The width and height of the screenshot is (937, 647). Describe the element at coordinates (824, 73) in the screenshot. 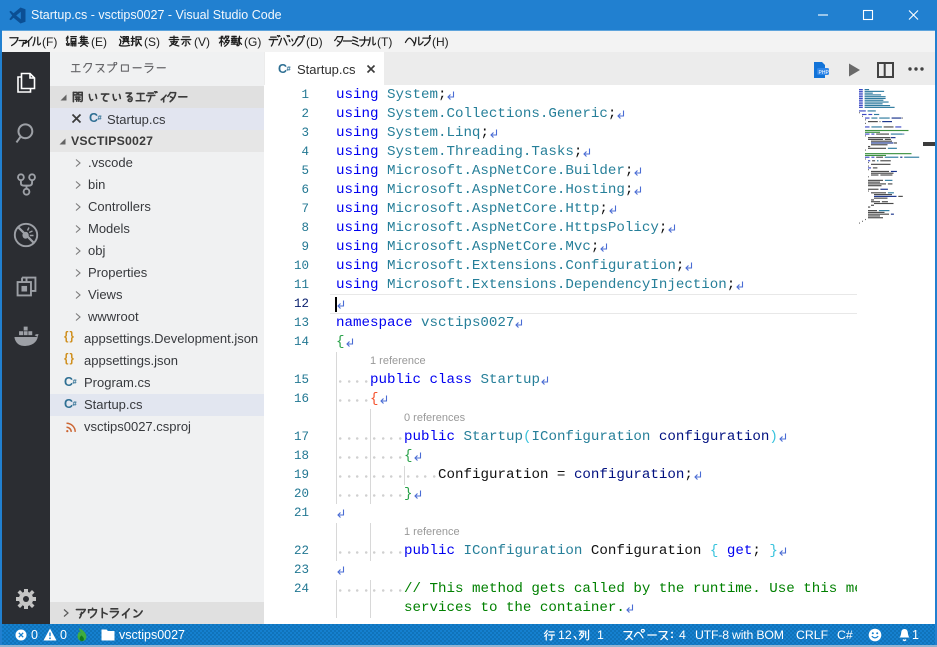

I see `svg-text: PHP` at that location.